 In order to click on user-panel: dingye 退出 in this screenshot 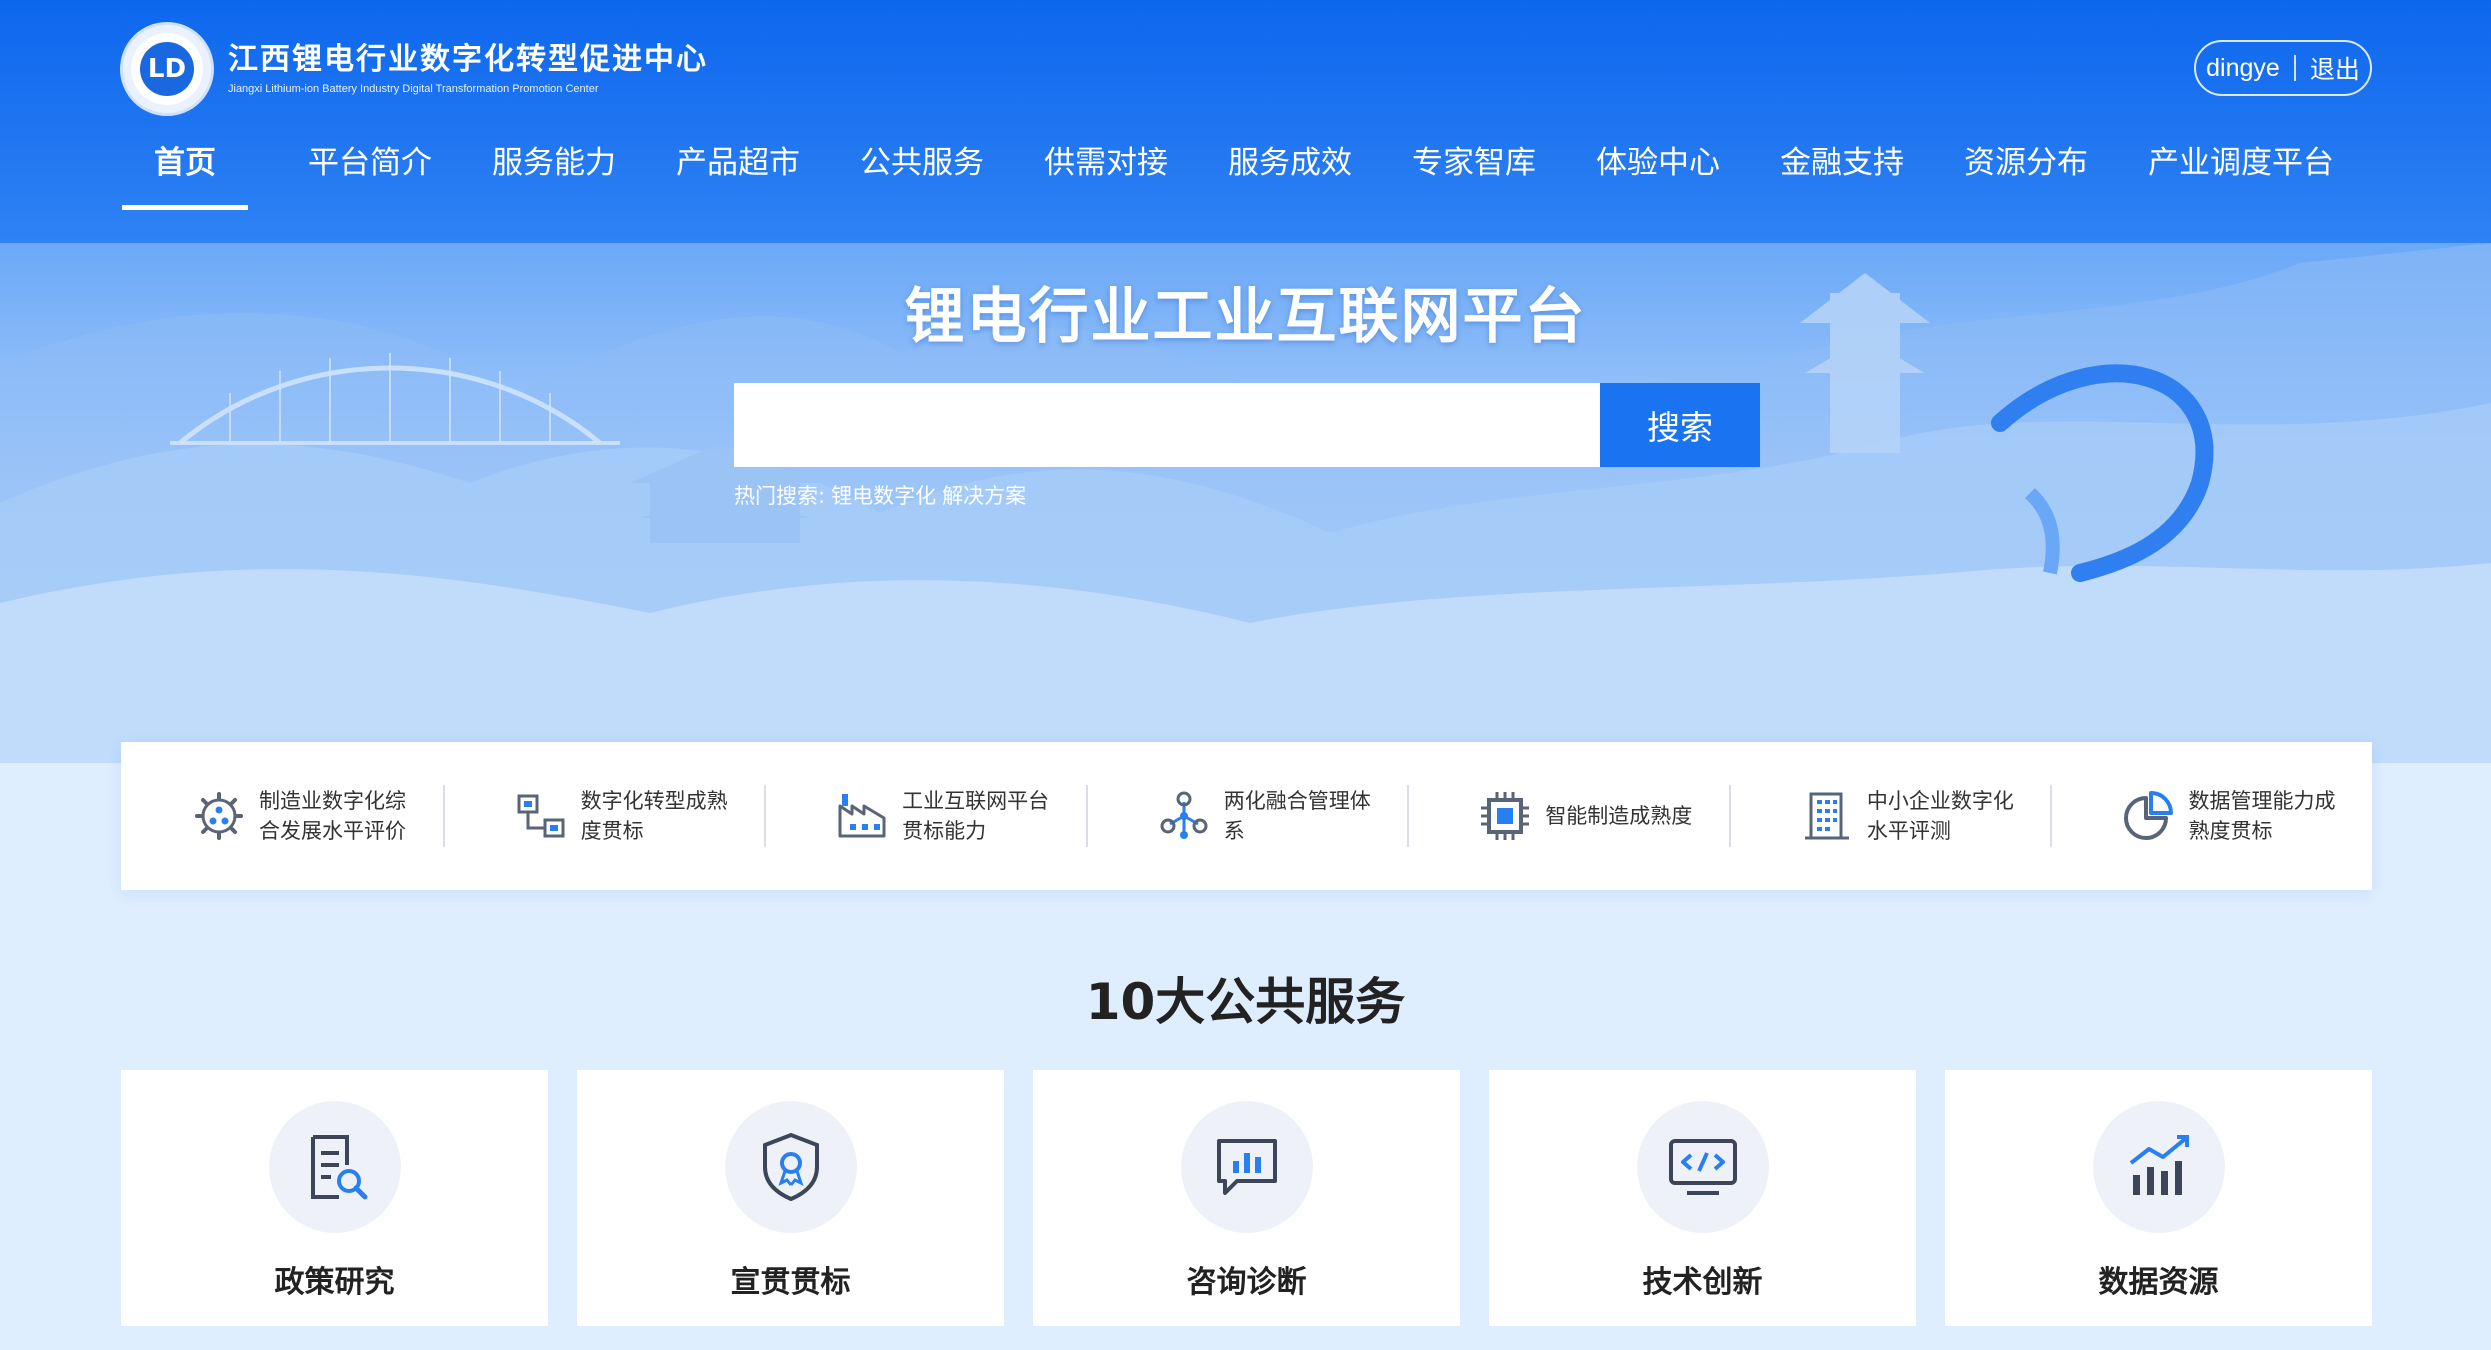, I will do `click(2283, 68)`.